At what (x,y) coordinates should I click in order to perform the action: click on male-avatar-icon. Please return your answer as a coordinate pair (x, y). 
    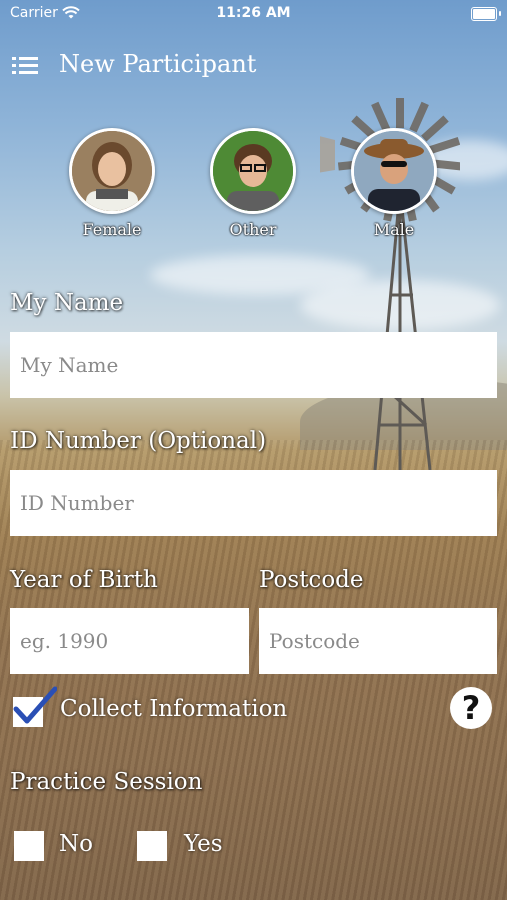
    Looking at the image, I should click on (394, 171).